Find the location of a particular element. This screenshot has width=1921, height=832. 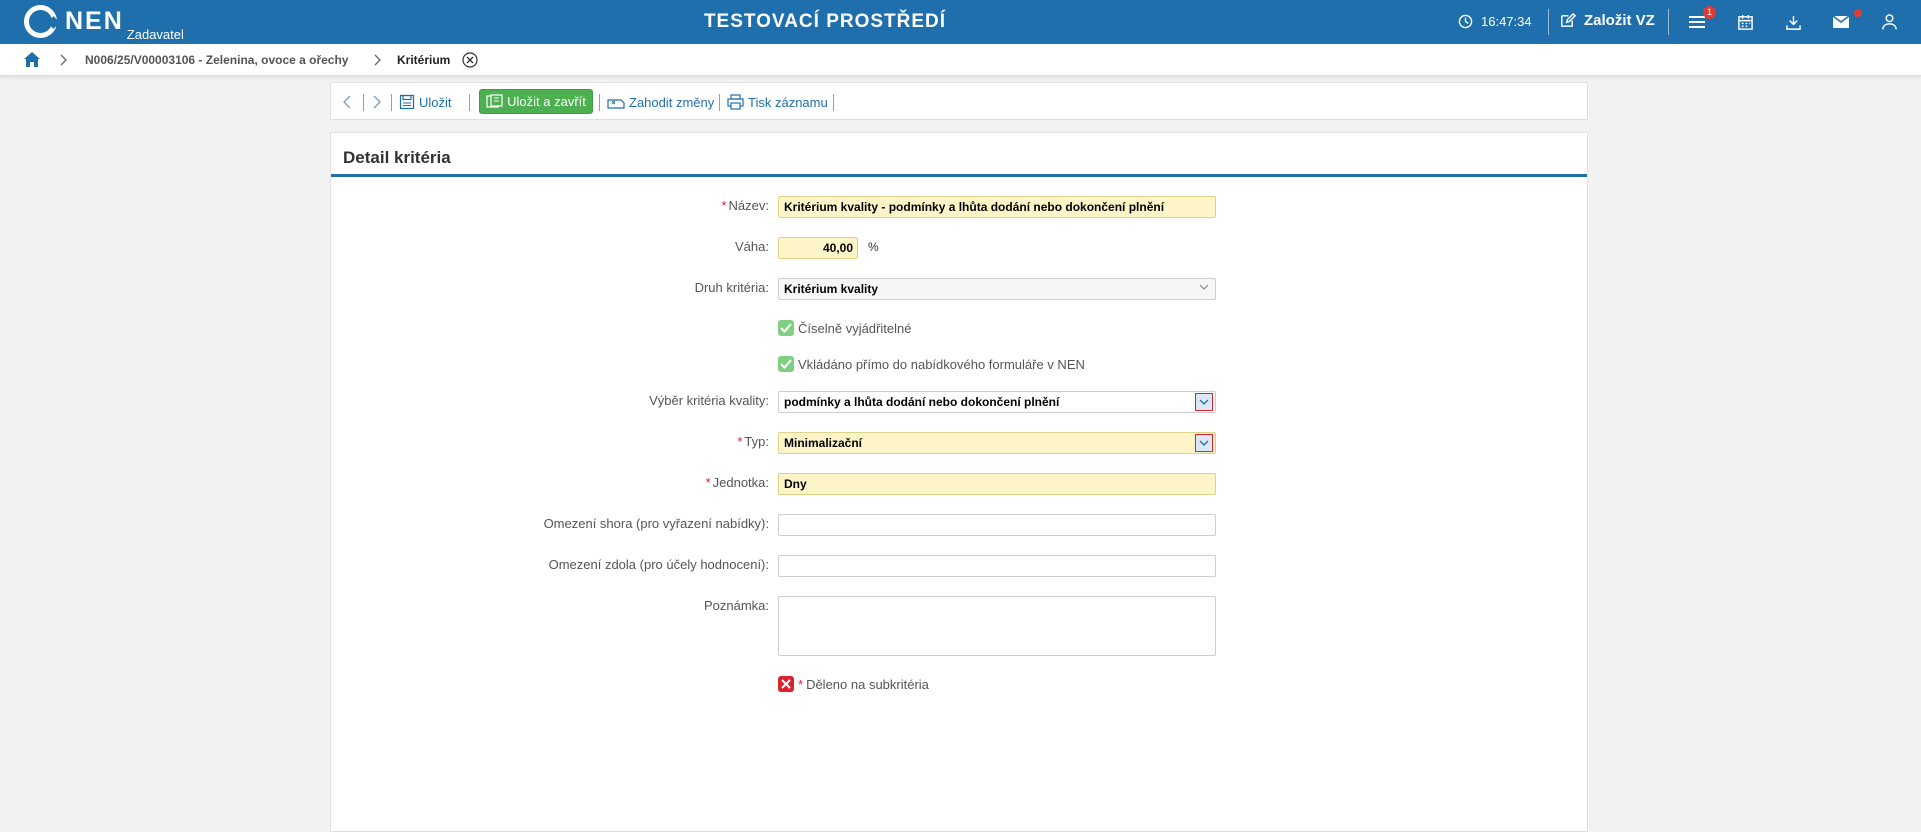

upper-limit-label: Omezení shora (pro vyřazení nabídky): is located at coordinates (656, 523).